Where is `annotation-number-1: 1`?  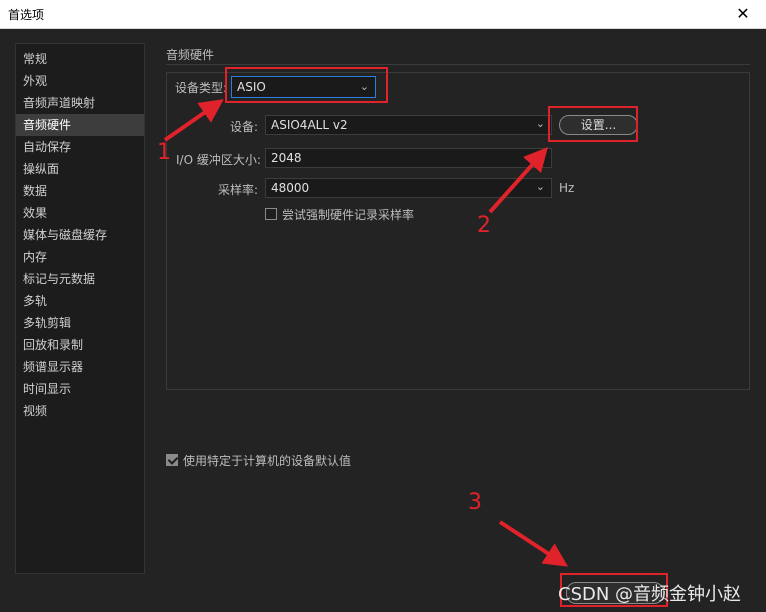
annotation-number-1: 1 is located at coordinates (164, 152).